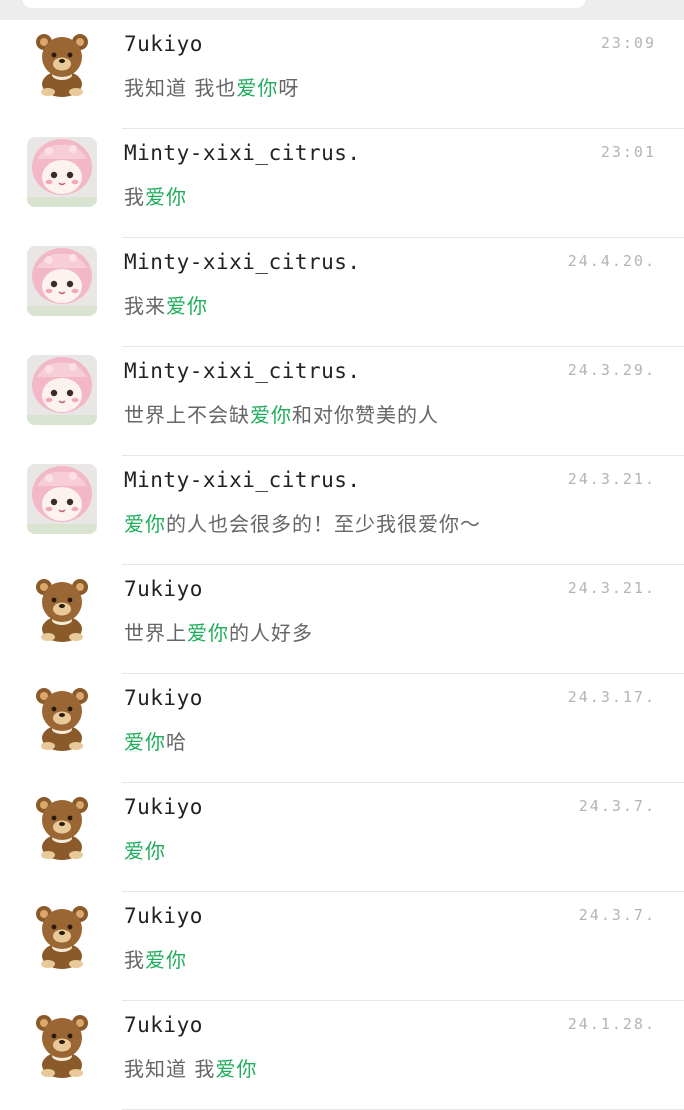 Image resolution: width=684 pixels, height=1110 pixels. Describe the element at coordinates (342, 946) in the screenshot. I see `chat-row: 7ukiyo 24.3.7. 我爱你` at that location.